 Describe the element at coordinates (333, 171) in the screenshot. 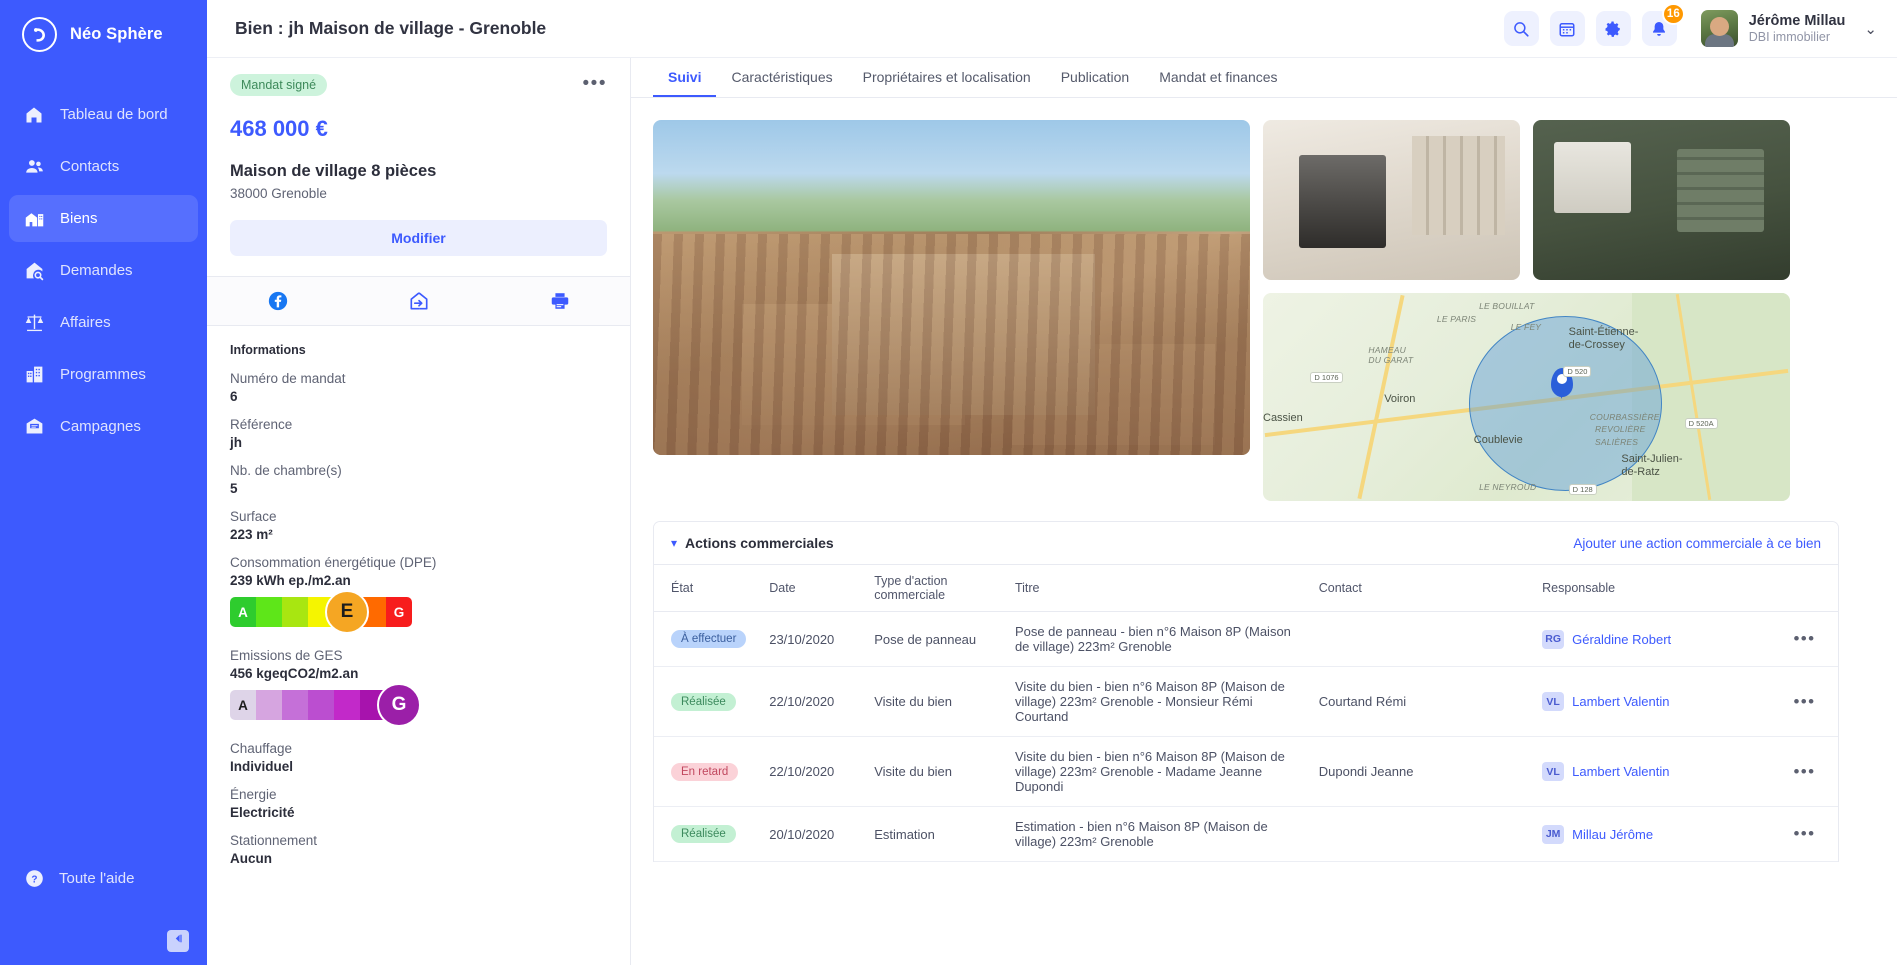

I see `property-title: Maison de village 8 pièces` at that location.